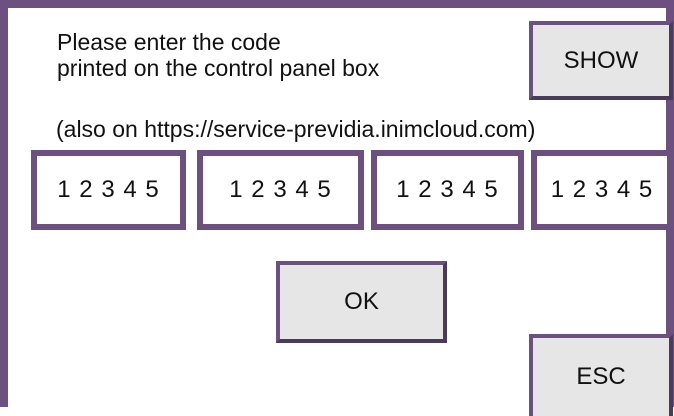 The height and width of the screenshot is (416, 674). What do you see at coordinates (169, 42) in the screenshot?
I see `instruction-line-1: Please enter the code` at bounding box center [169, 42].